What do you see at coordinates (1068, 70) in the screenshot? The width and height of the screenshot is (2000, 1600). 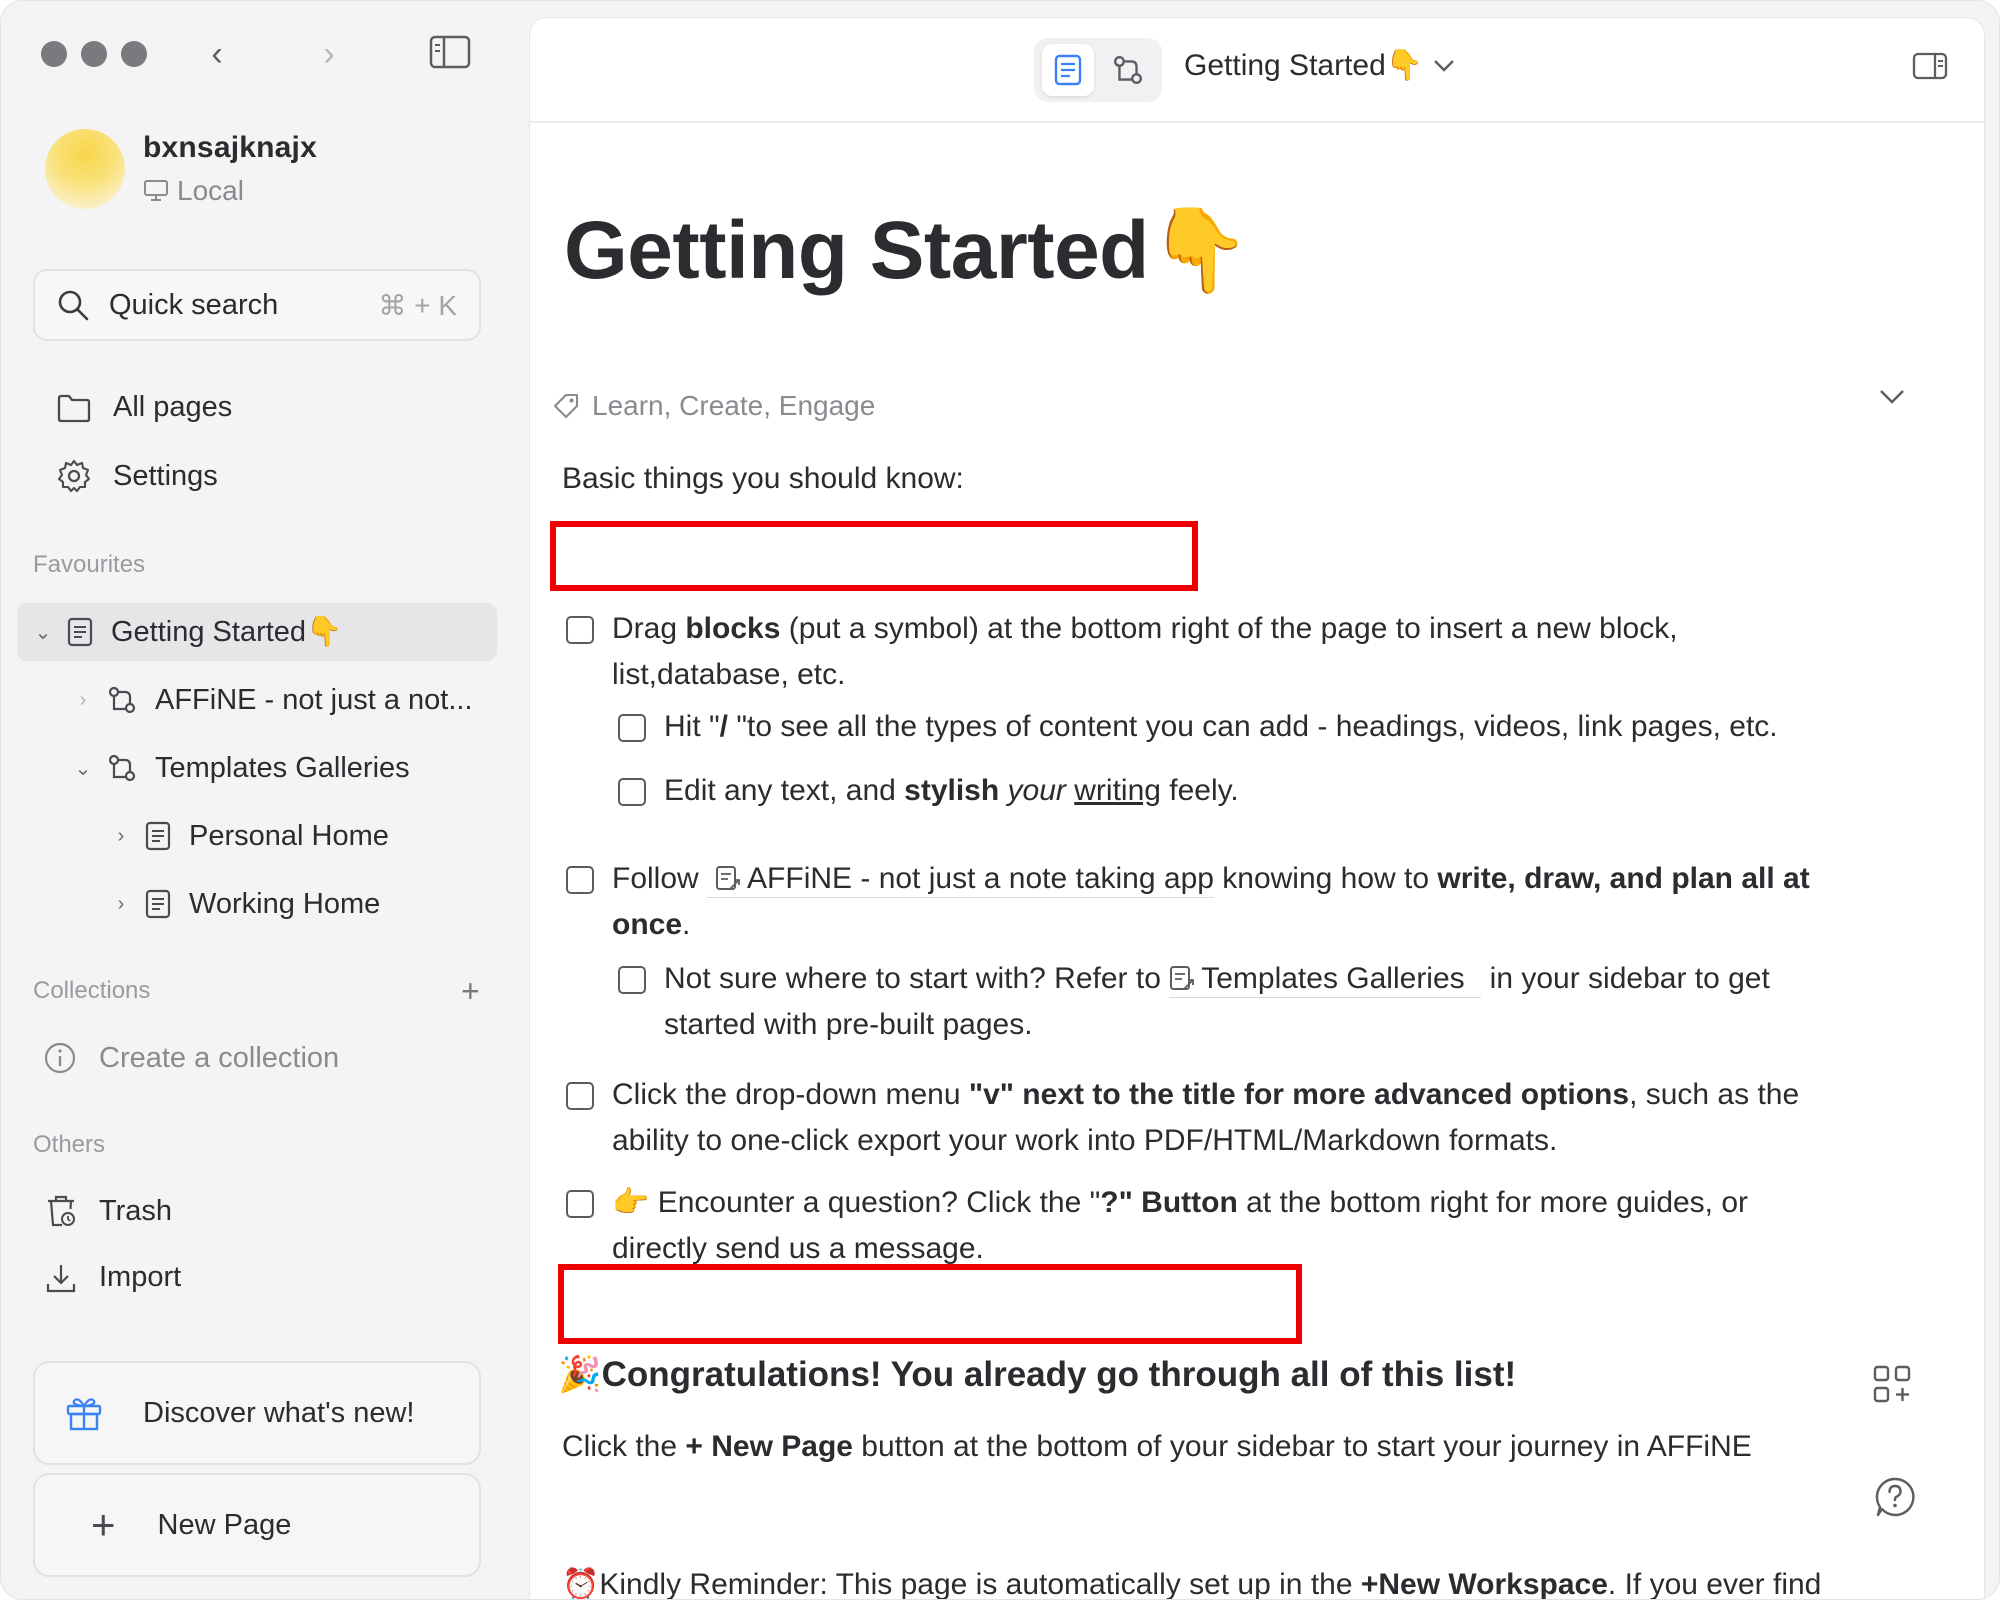 I see `page-mode-icon` at bounding box center [1068, 70].